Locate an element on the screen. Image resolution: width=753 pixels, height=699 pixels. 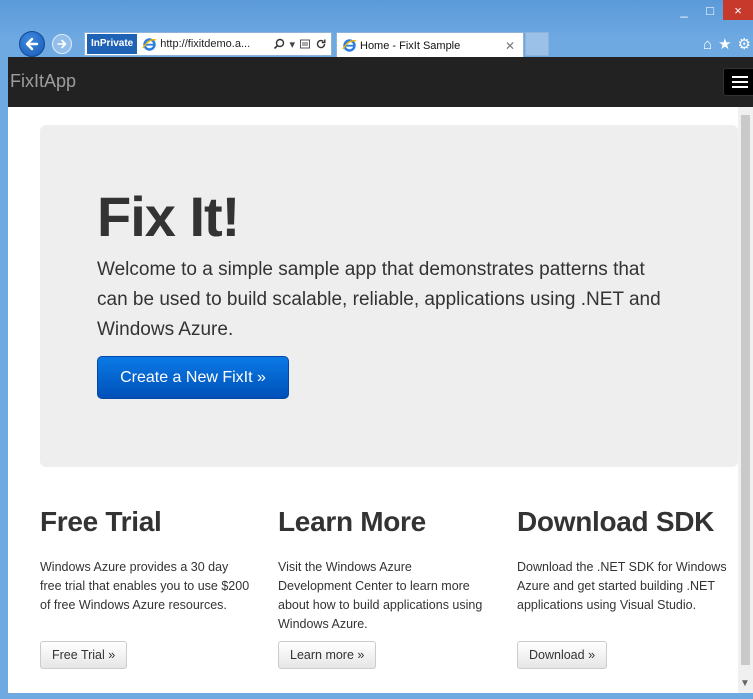
home-icon: ⌂ is located at coordinates (707, 44).